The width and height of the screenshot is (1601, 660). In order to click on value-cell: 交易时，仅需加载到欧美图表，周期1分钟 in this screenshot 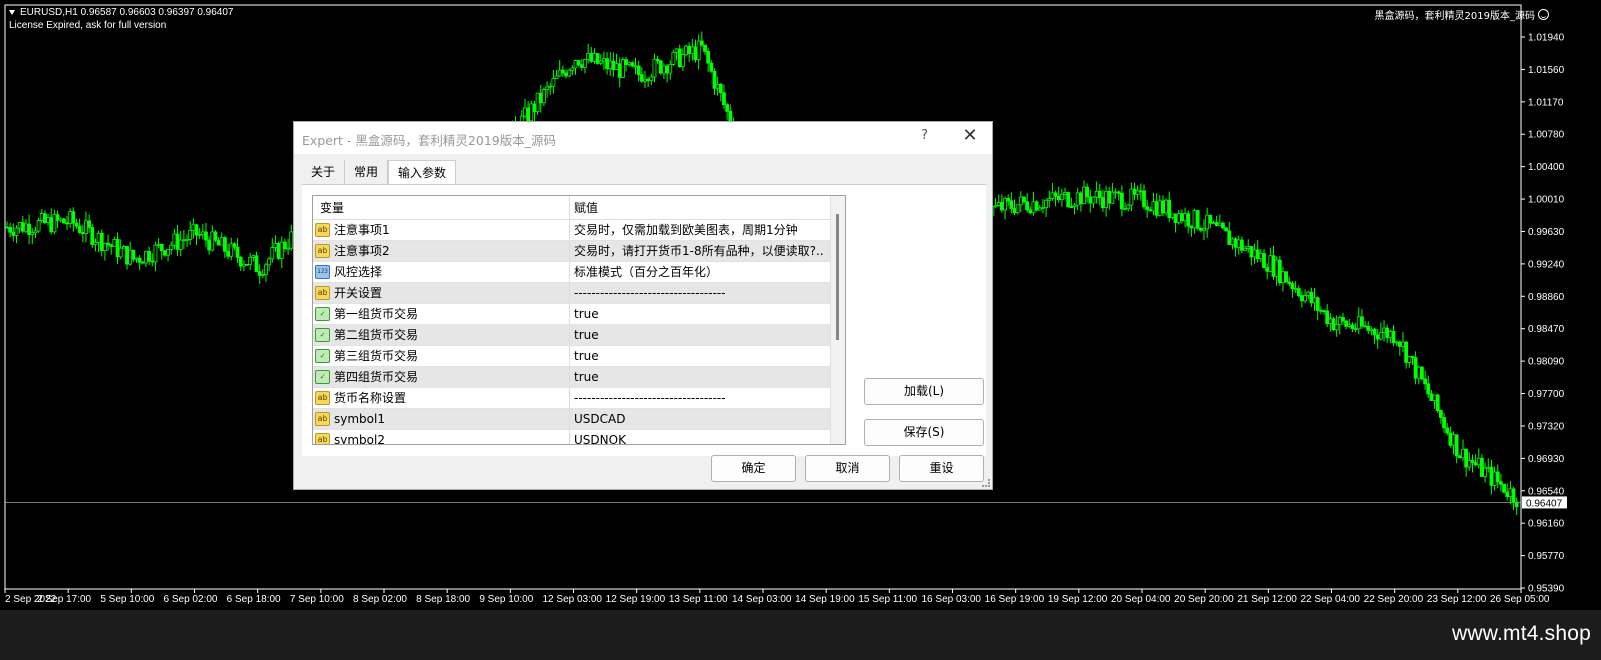, I will do `click(707, 230)`.